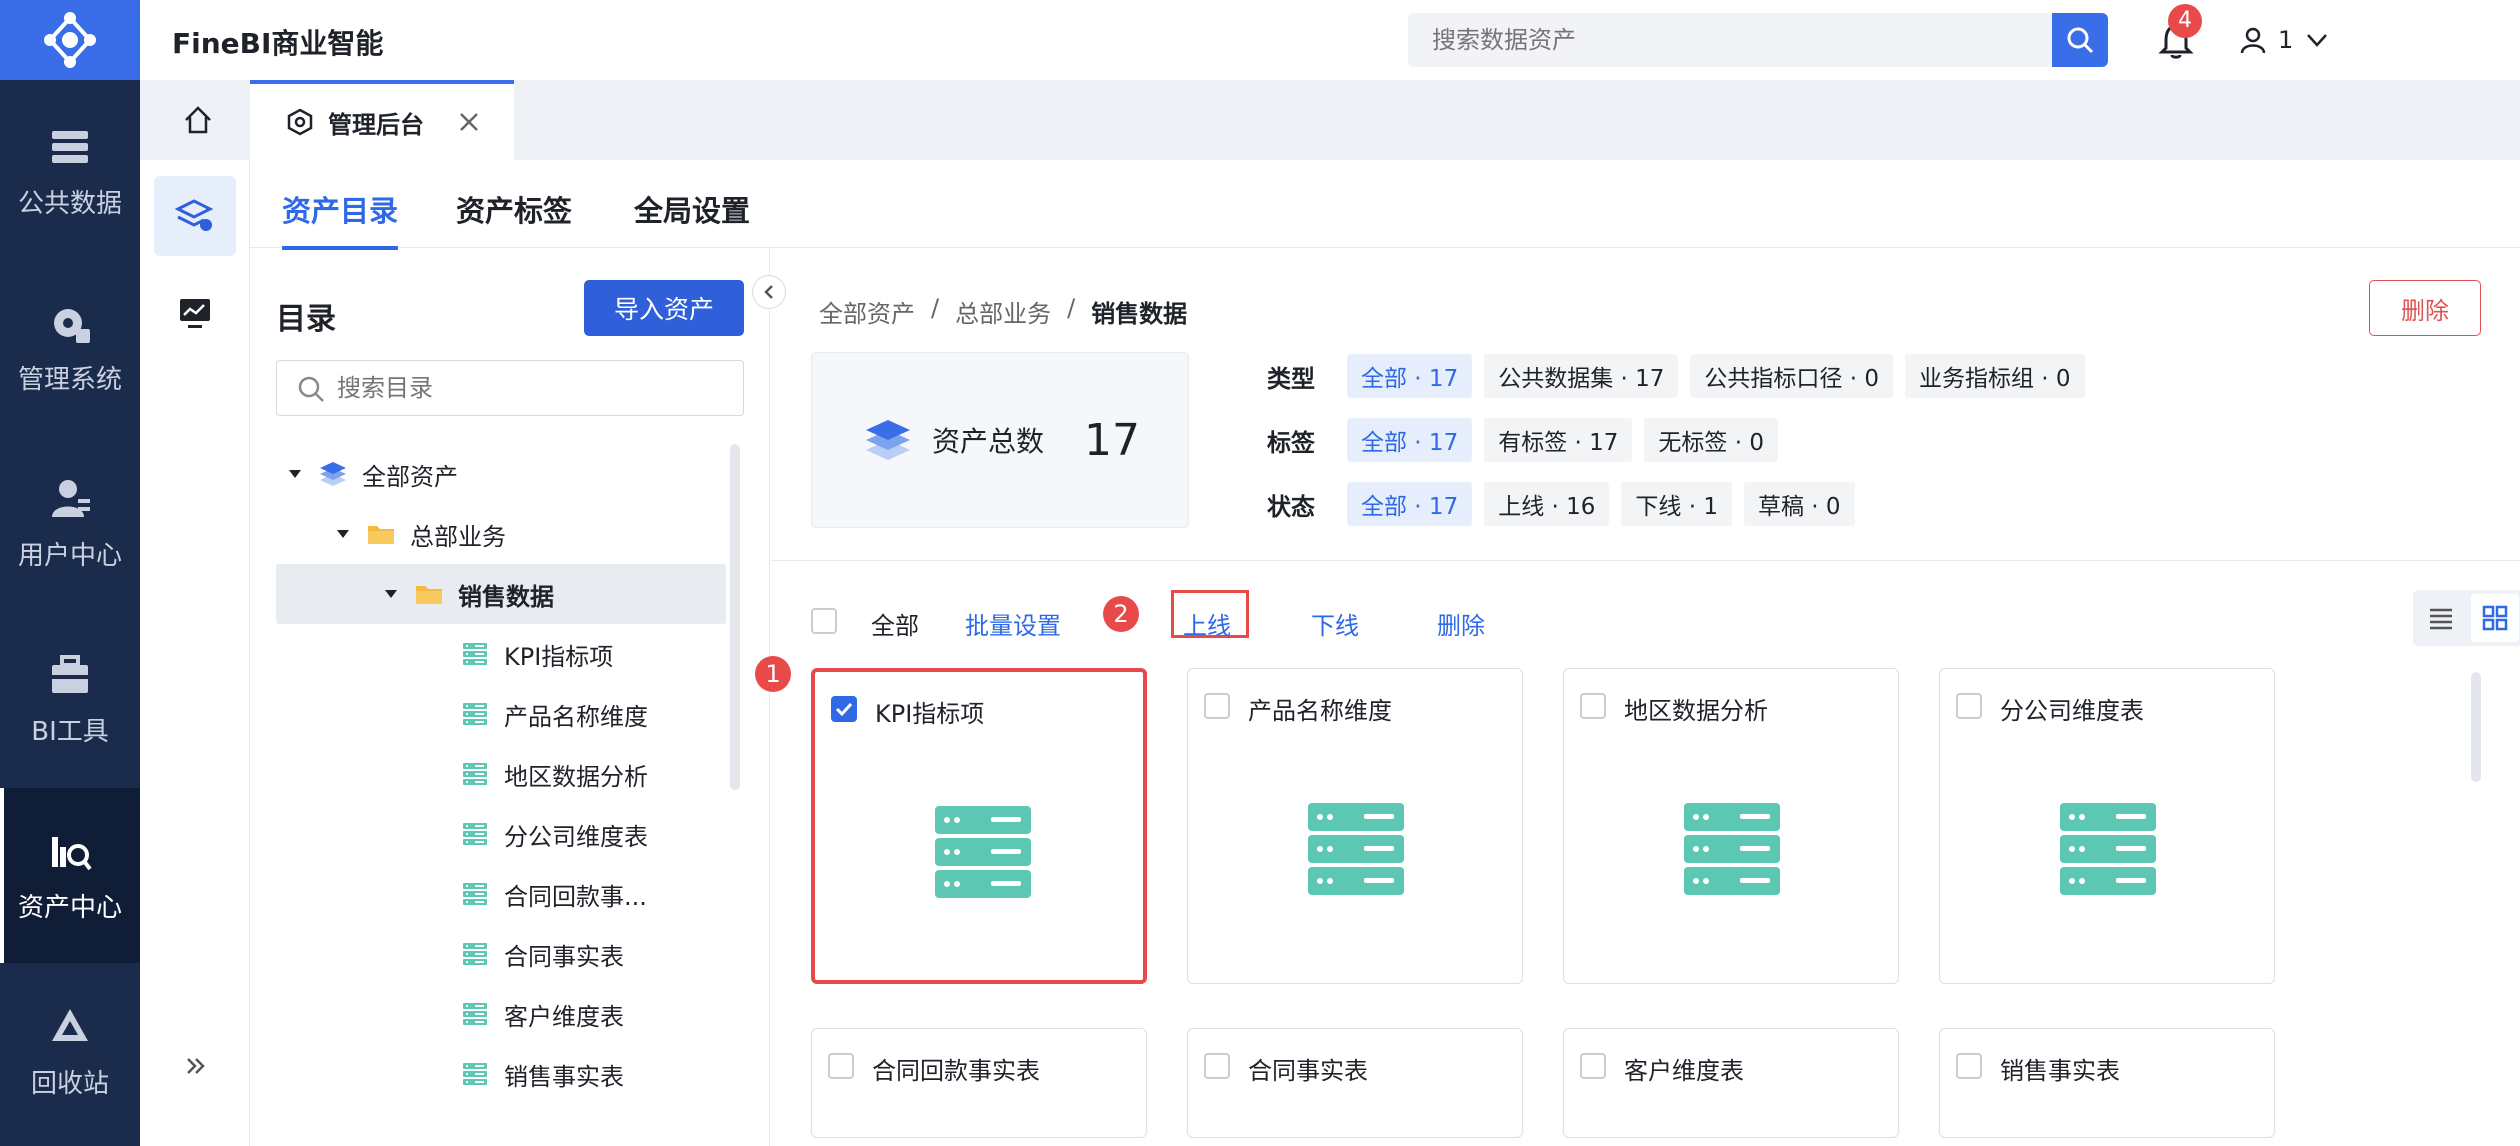  I want to click on delete-link: 删除, so click(1461, 623).